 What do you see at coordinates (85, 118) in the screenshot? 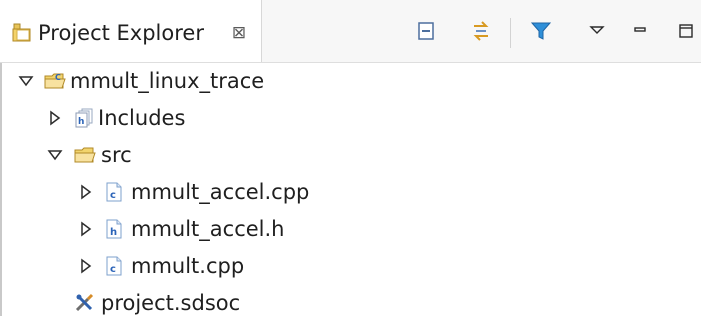
I see `includes-icon: h` at bounding box center [85, 118].